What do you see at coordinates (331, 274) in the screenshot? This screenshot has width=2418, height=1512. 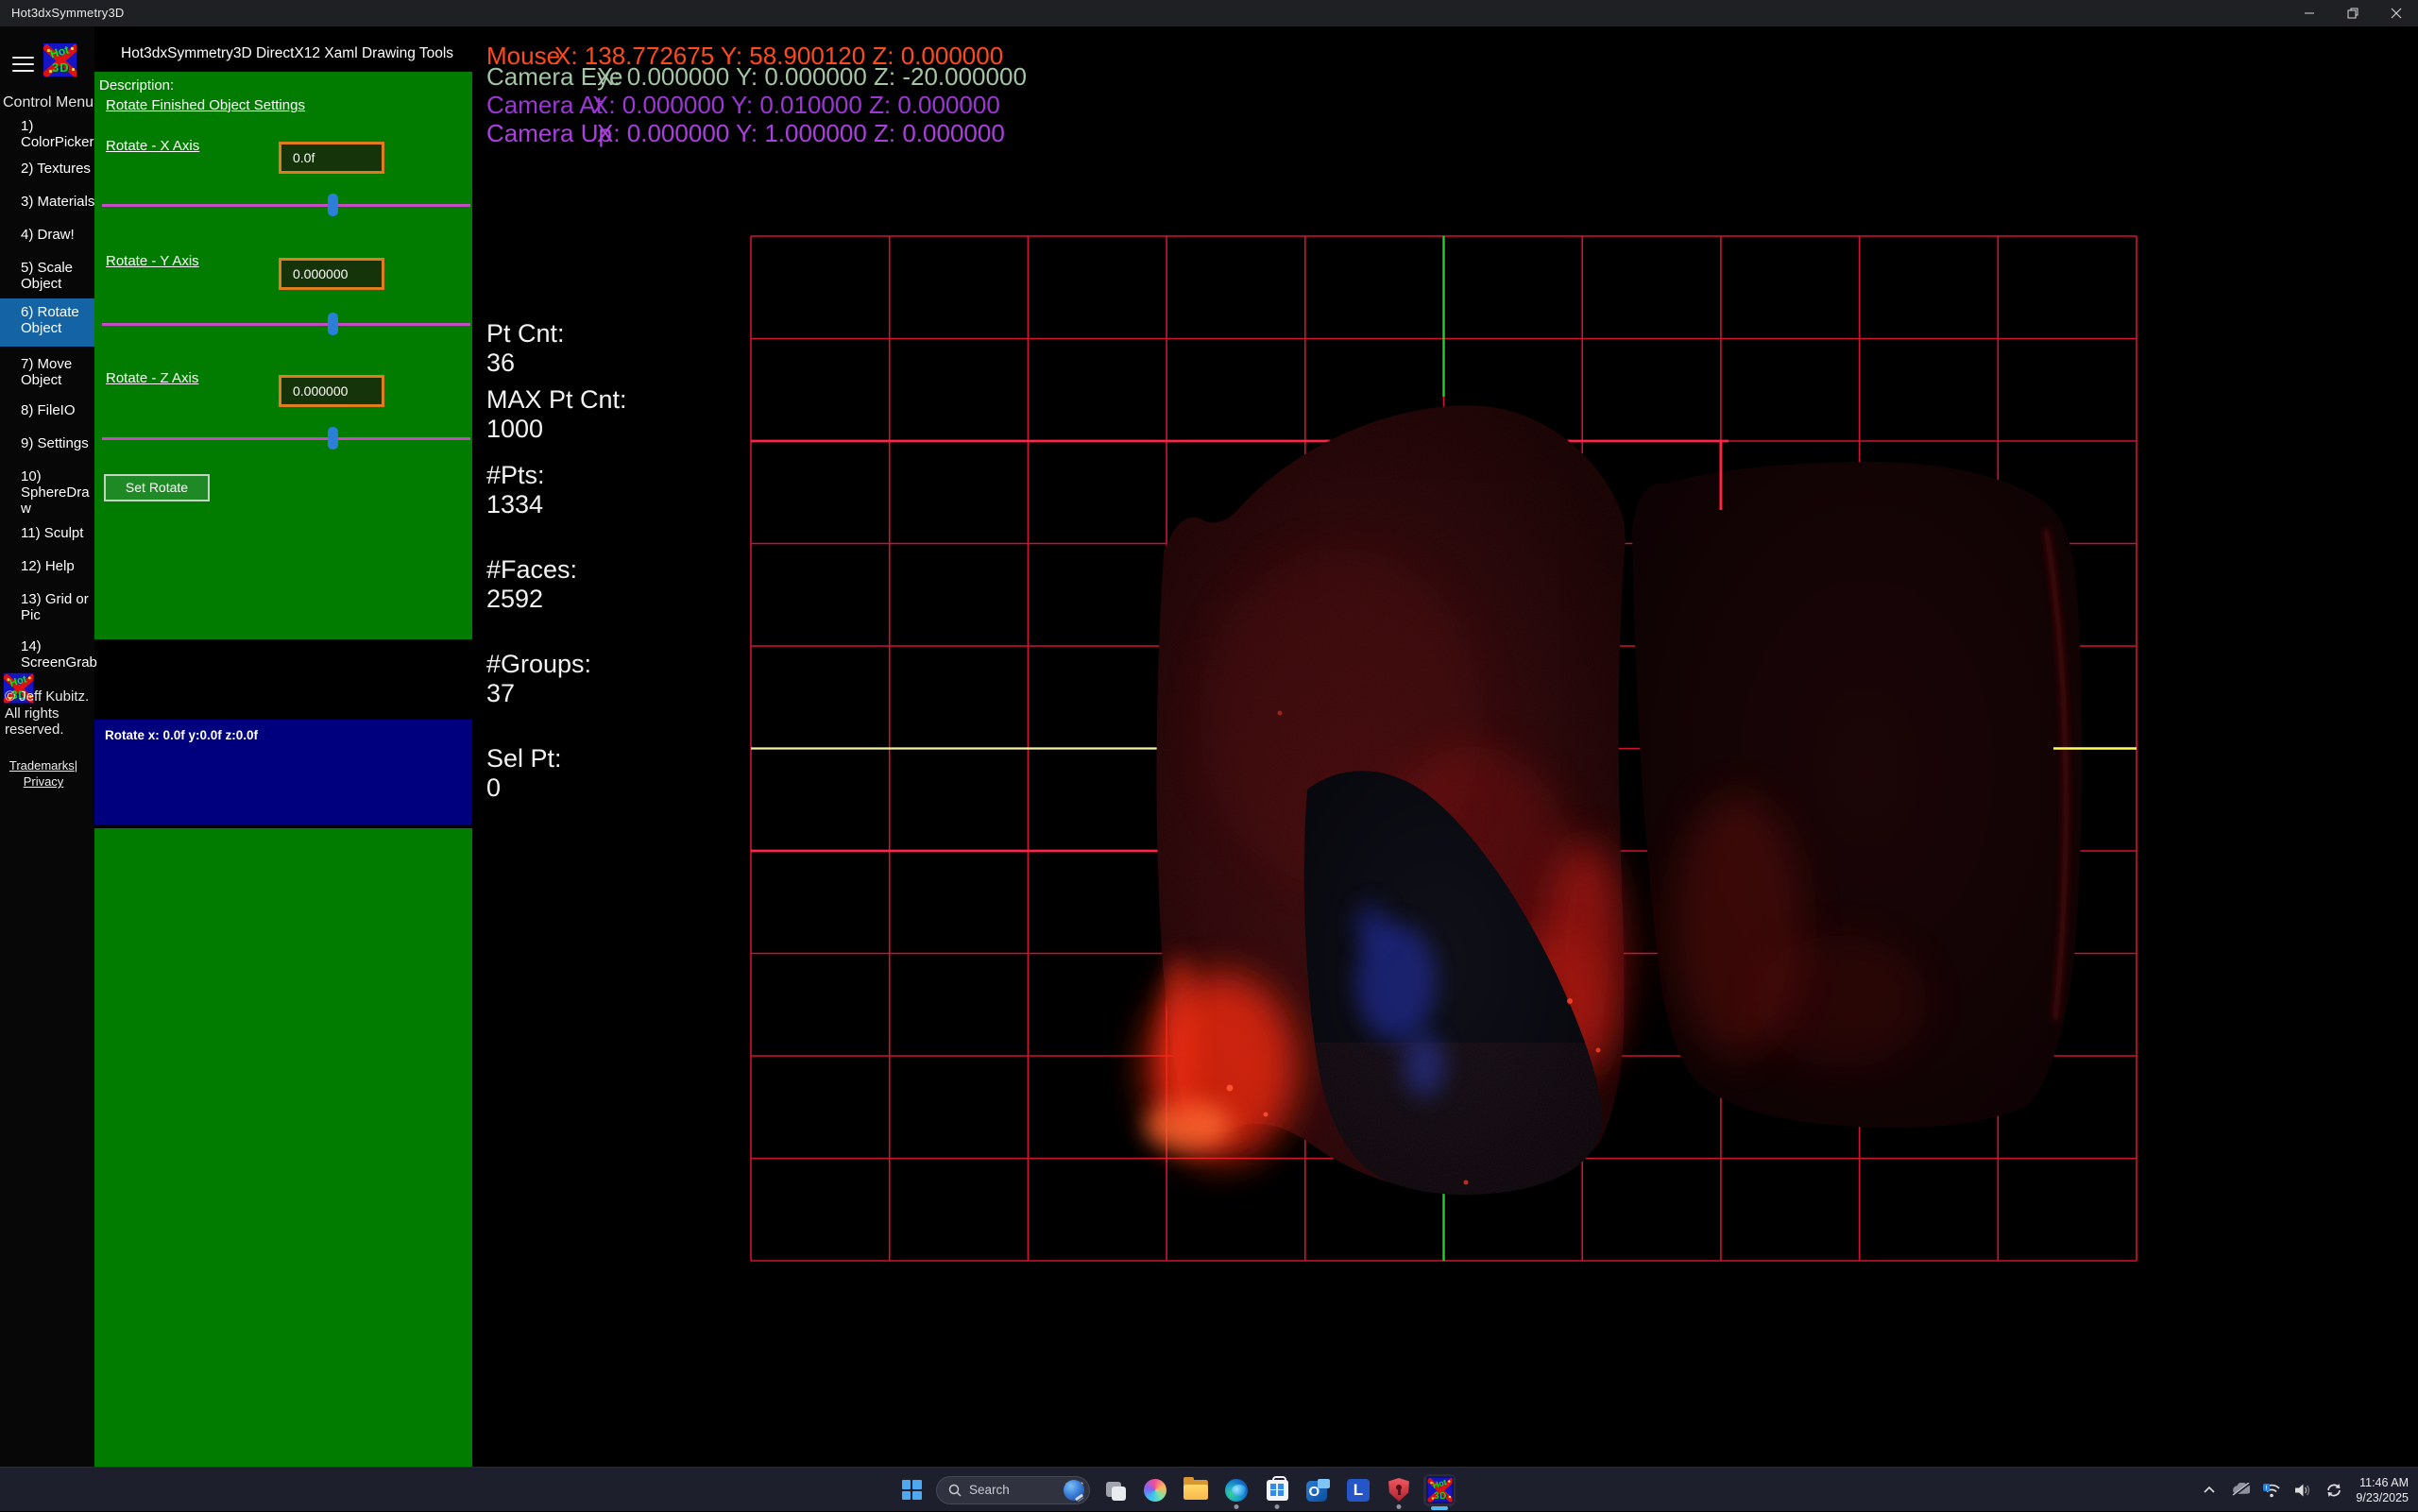 I see `rotate-y-input: 0.000000` at bounding box center [331, 274].